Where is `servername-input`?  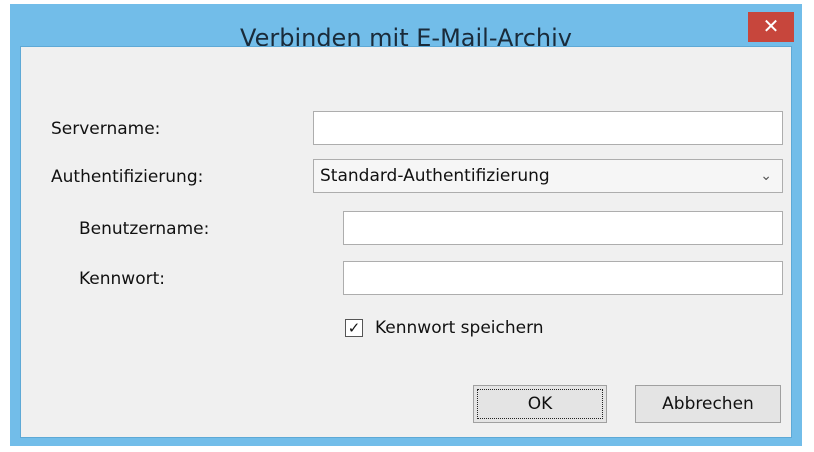
servername-input is located at coordinates (548, 128).